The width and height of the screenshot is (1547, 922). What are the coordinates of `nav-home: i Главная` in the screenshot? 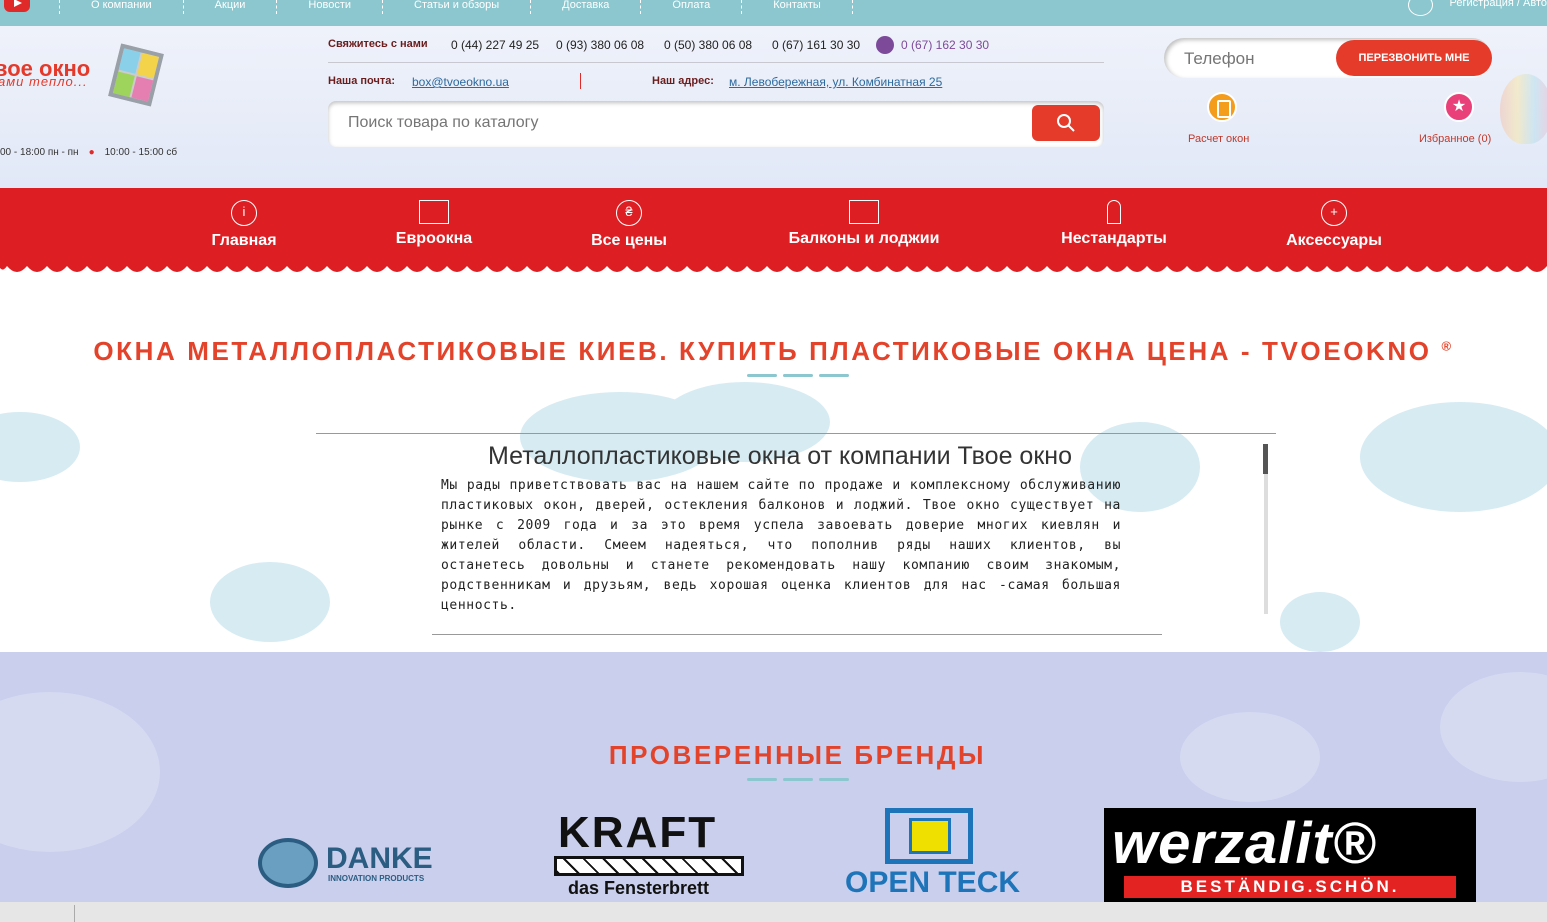 It's located at (244, 226).